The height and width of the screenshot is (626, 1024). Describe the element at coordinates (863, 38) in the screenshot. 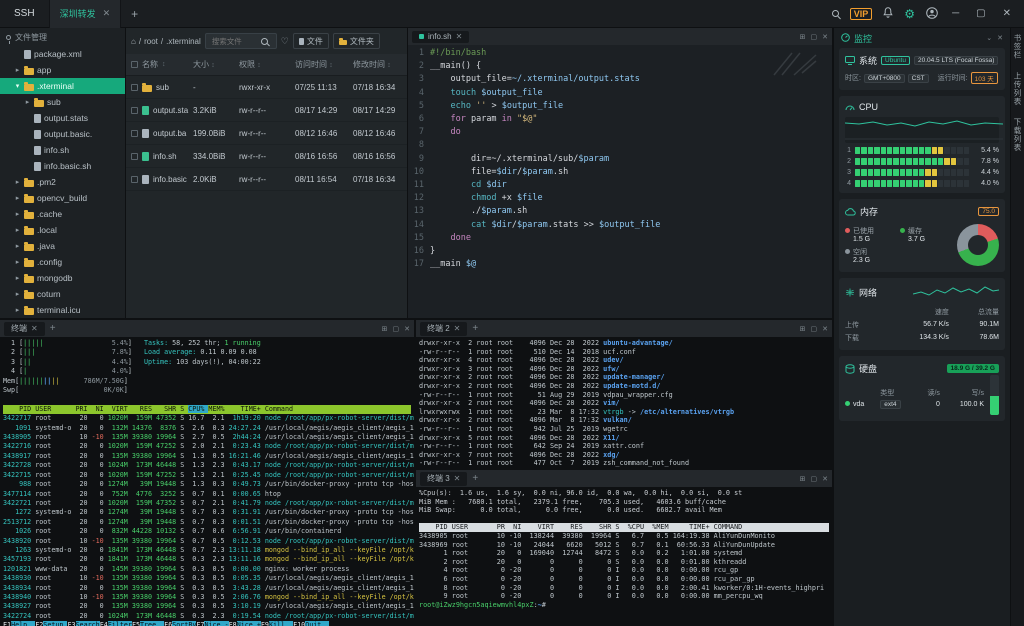

I see `monitor-title: 监控` at that location.